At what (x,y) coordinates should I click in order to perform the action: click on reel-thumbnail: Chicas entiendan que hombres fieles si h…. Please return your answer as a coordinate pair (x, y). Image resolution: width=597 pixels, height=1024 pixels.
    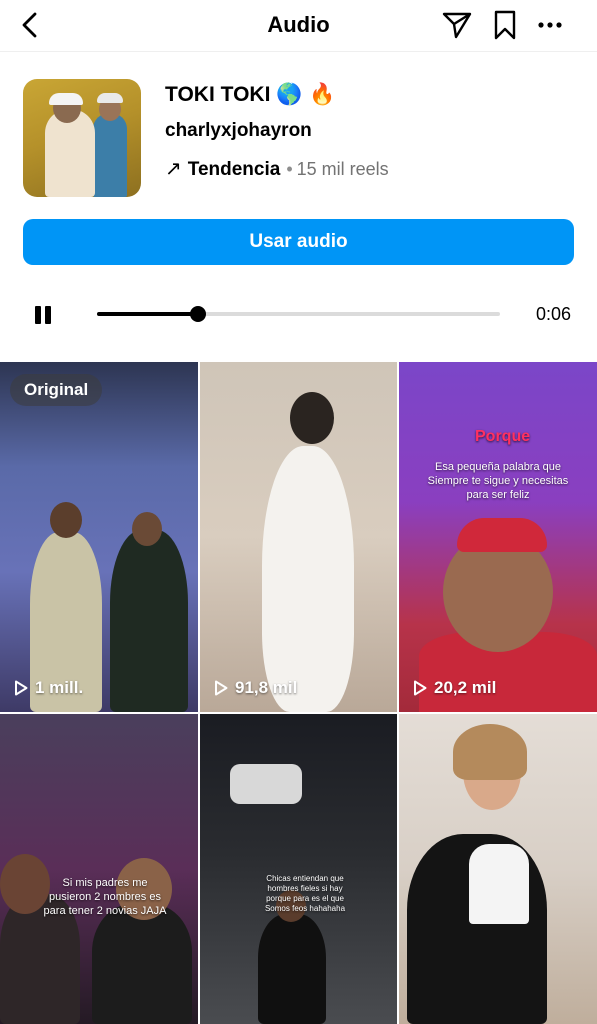
    Looking at the image, I should click on (298, 869).